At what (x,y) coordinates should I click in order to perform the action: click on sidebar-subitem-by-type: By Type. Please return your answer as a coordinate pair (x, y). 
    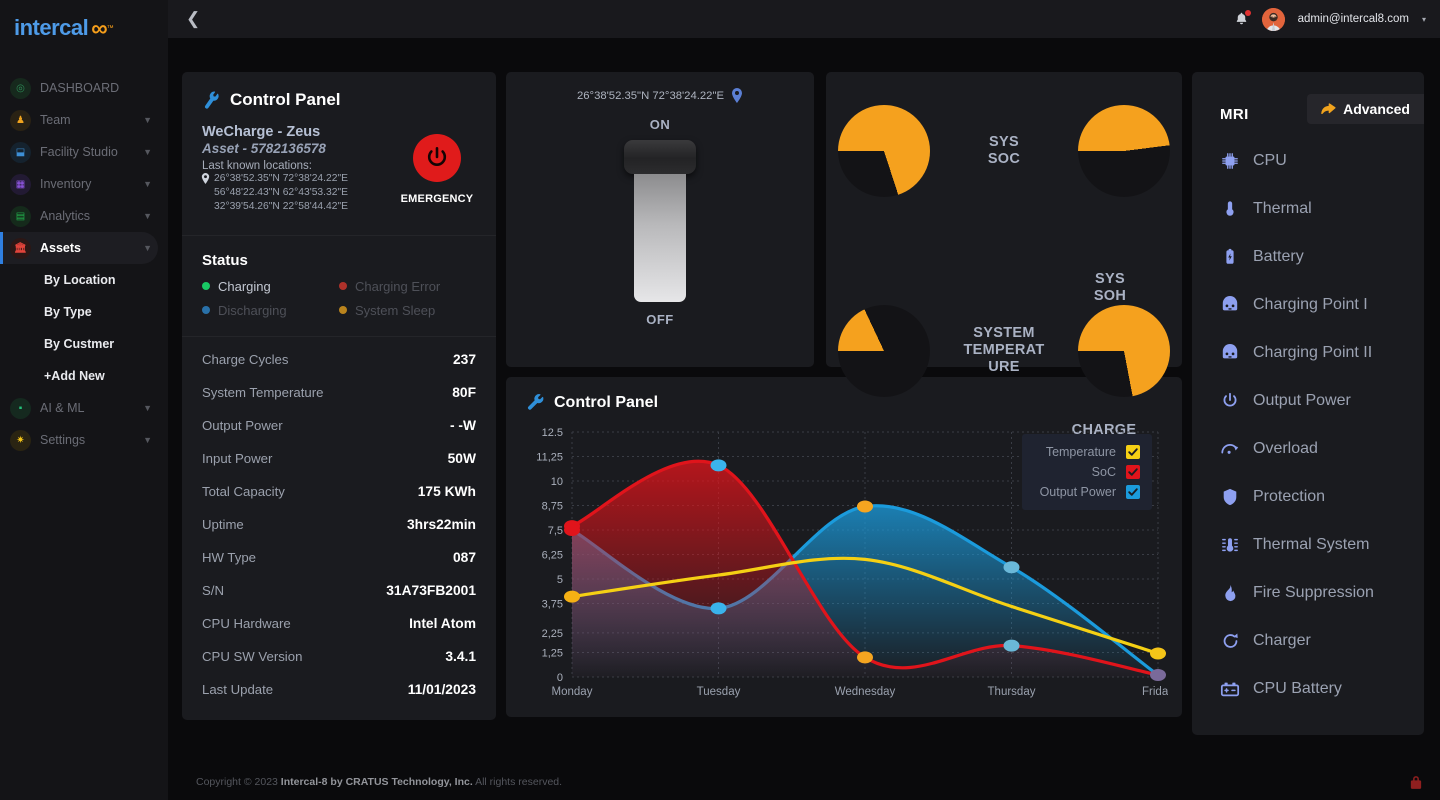
    Looking at the image, I should click on (84, 312).